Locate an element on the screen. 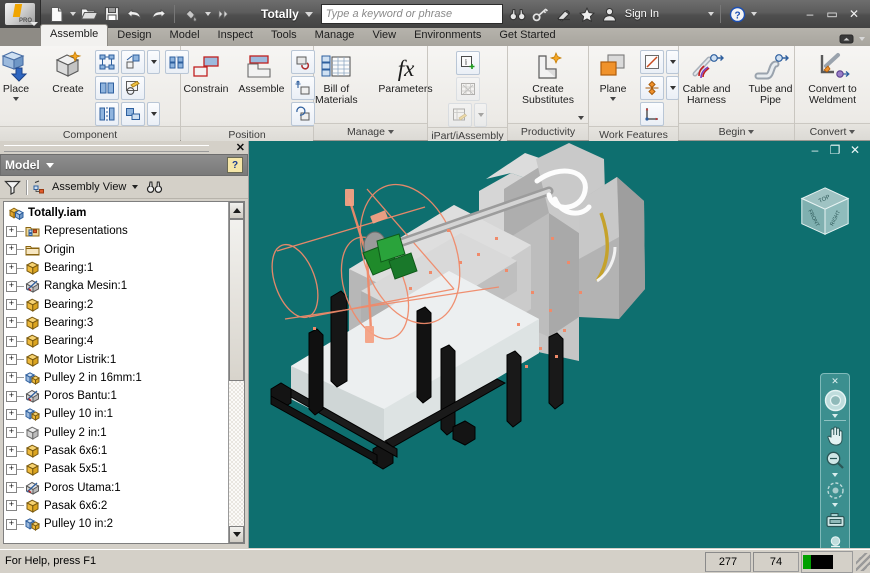 This screenshot has height=573, width=870. panel-label-begin: Begin is located at coordinates (736, 131).